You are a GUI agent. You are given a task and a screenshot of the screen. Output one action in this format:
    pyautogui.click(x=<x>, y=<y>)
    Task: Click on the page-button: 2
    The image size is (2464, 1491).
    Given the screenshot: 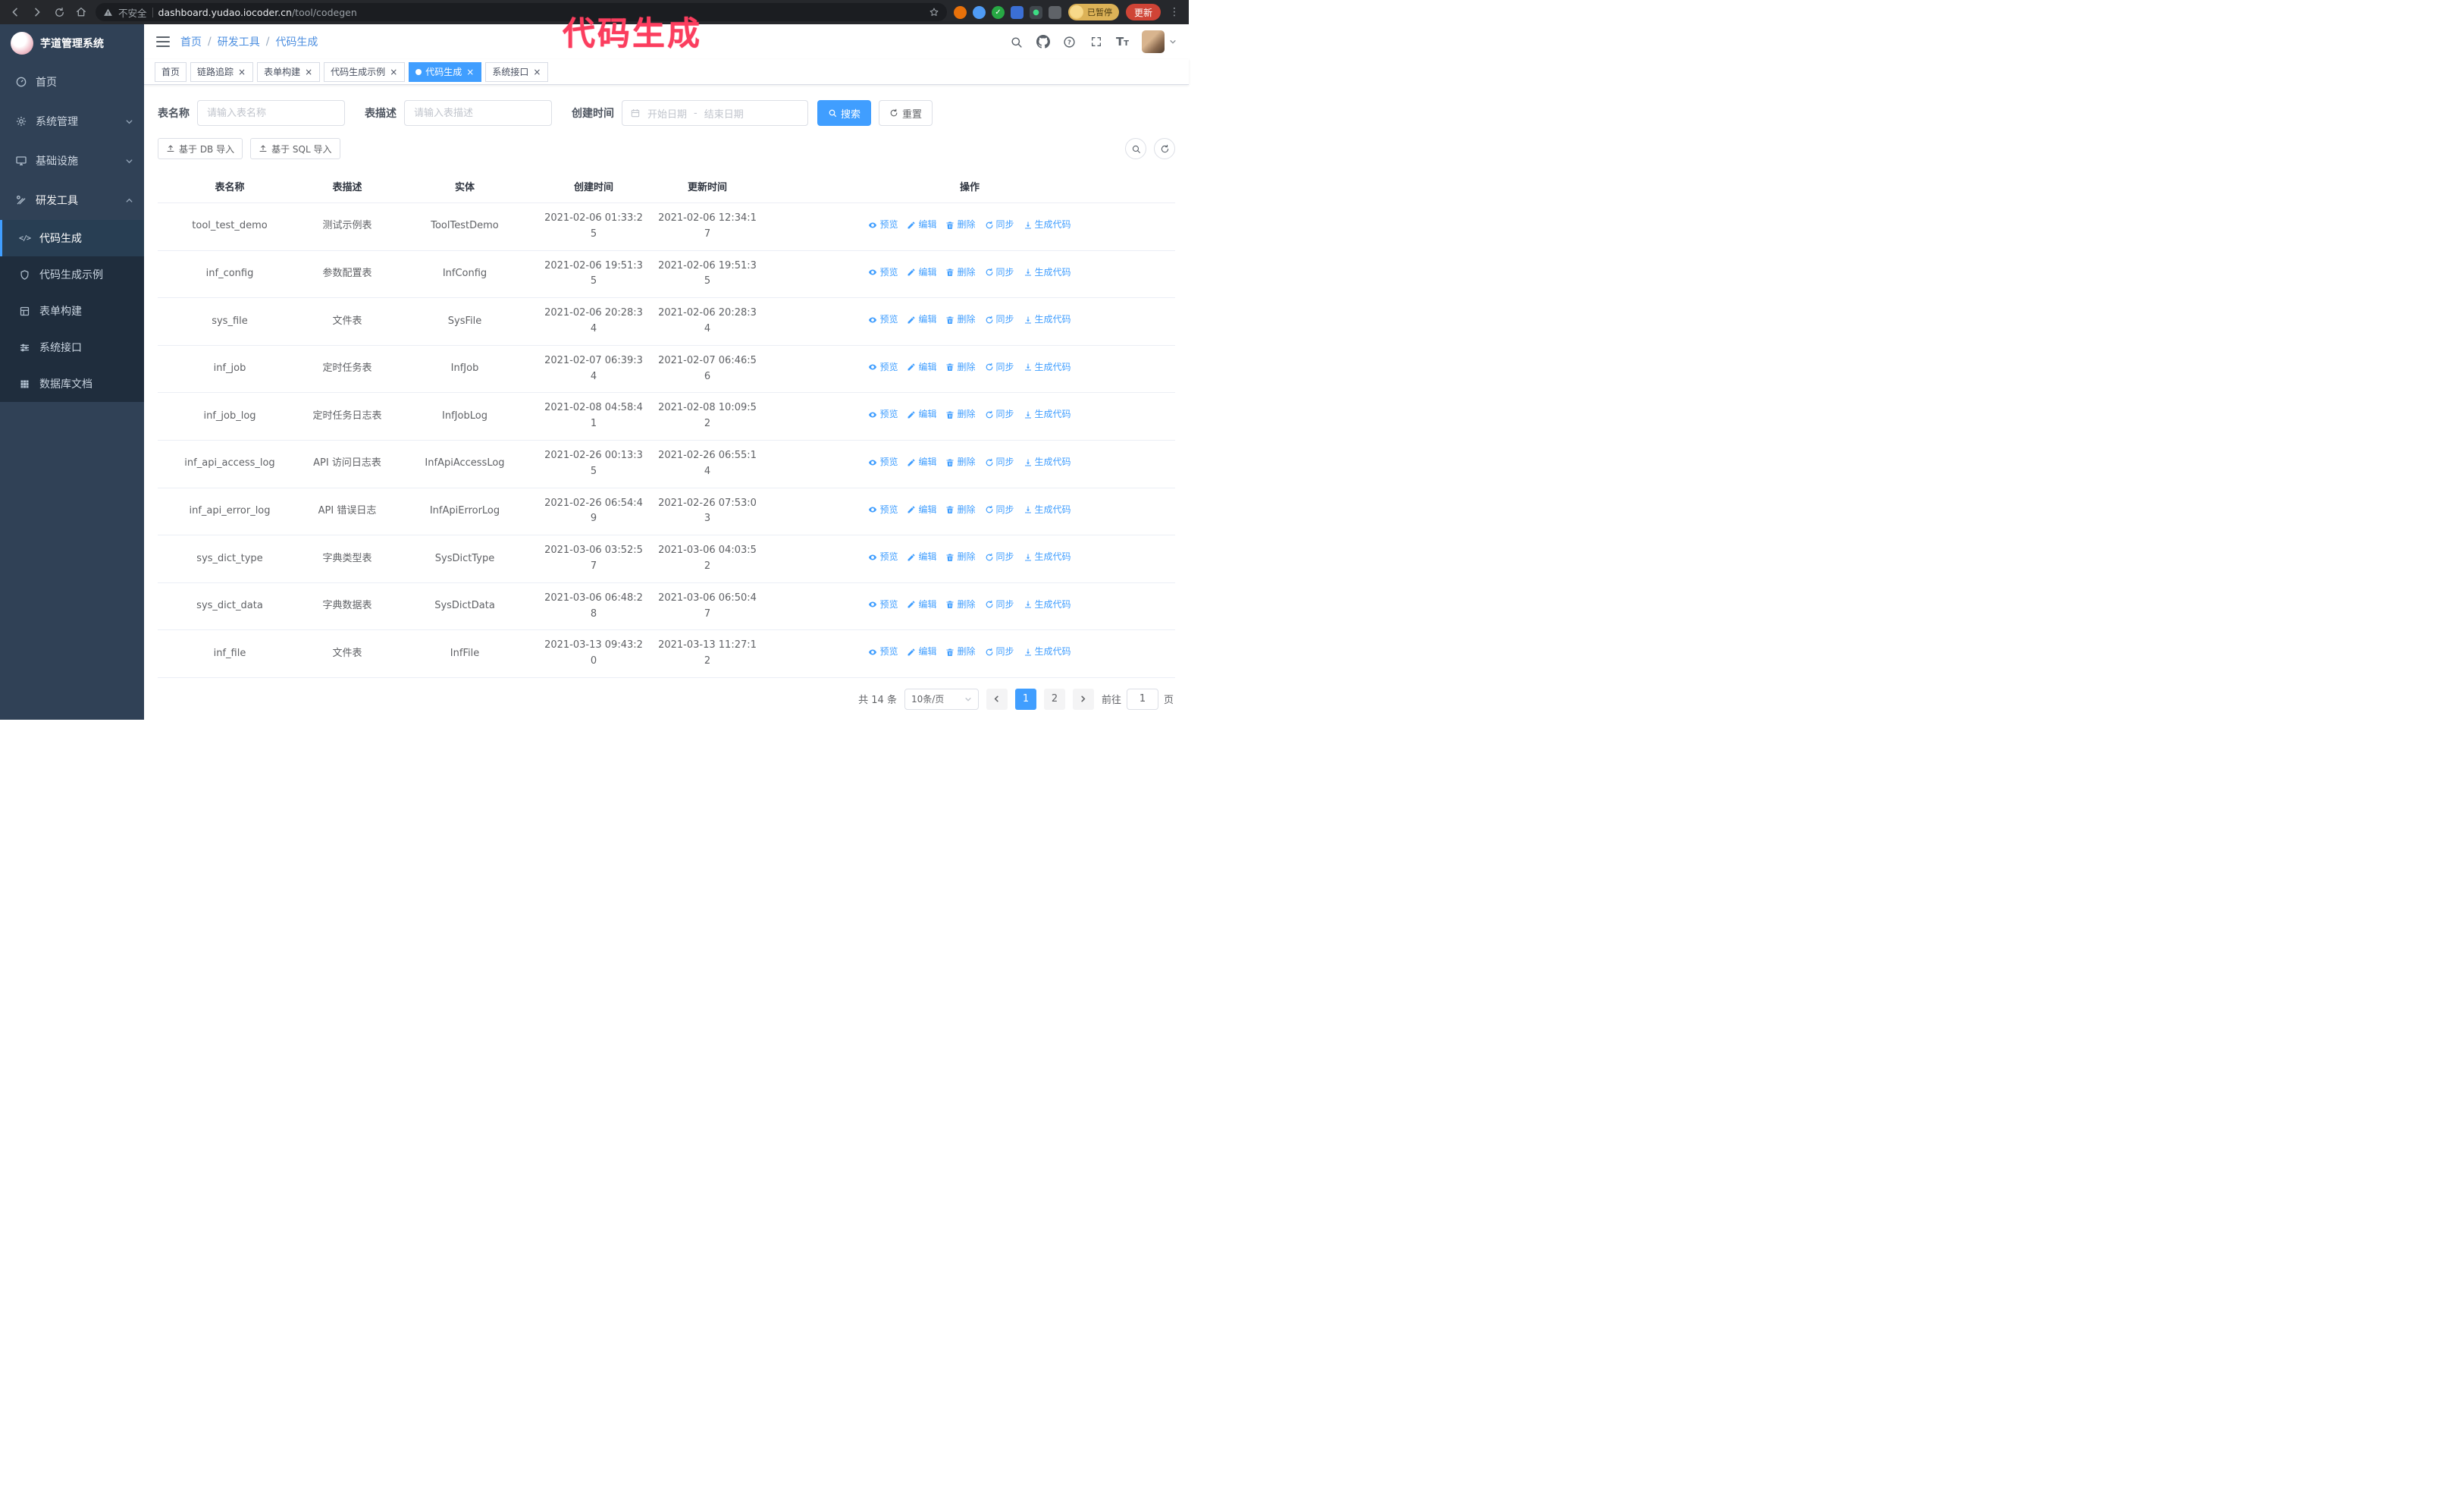 What is the action you would take?
    pyautogui.click(x=1054, y=699)
    